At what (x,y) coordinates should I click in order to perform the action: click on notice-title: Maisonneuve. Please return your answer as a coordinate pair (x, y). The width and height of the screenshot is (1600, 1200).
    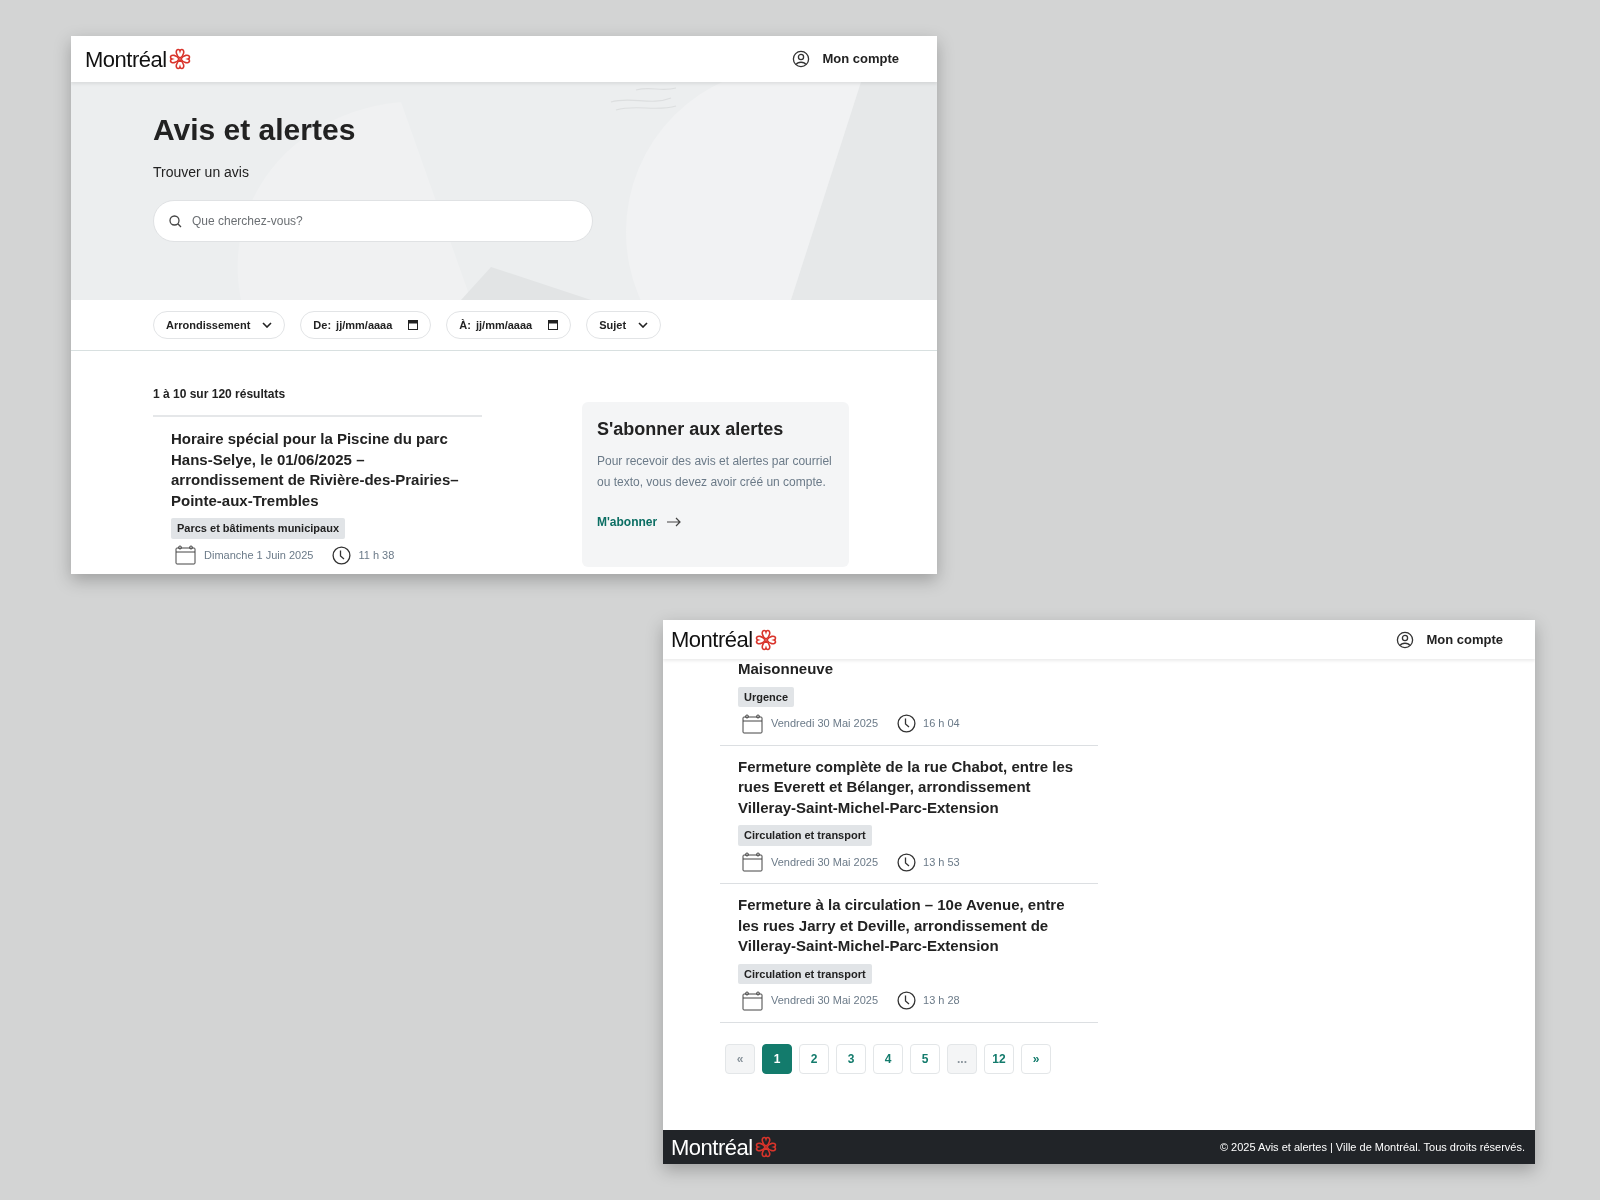
    Looking at the image, I should click on (908, 669).